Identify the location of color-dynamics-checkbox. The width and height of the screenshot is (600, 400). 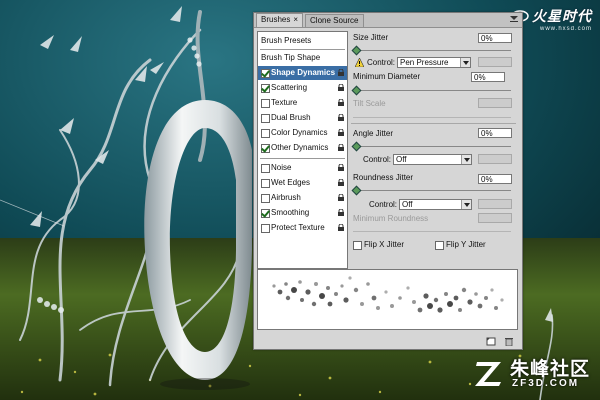
(265, 133).